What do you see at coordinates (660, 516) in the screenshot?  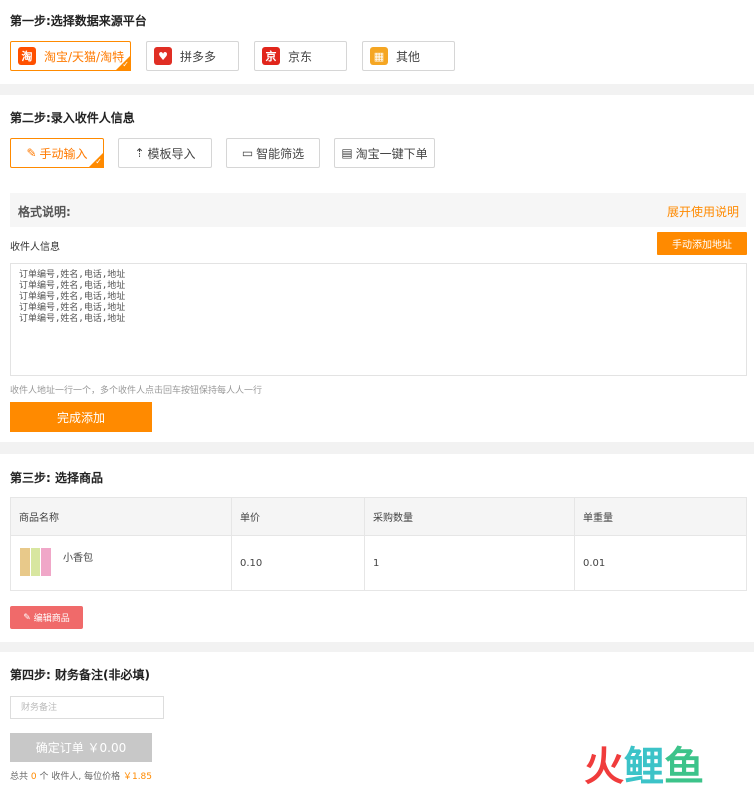 I see `column-header-weight: 单重量` at bounding box center [660, 516].